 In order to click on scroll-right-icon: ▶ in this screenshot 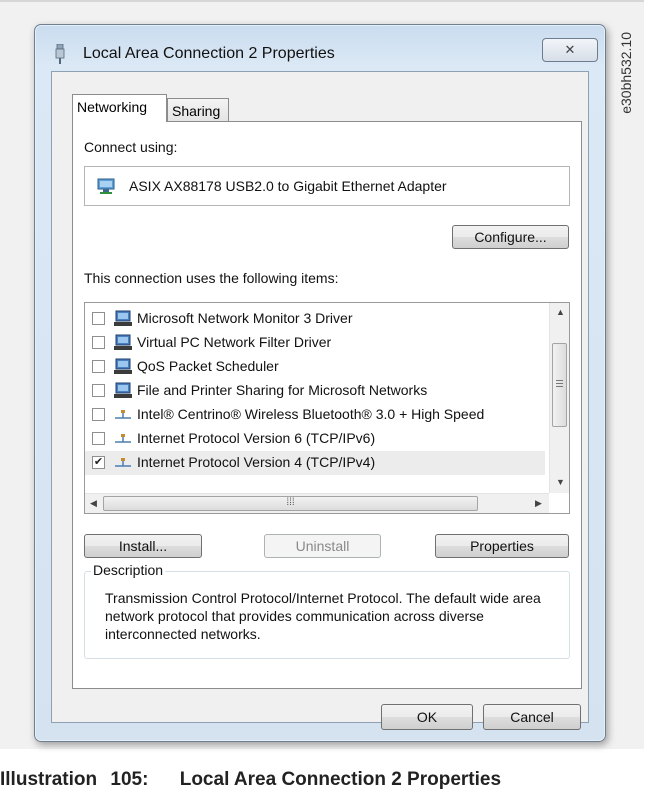, I will do `click(538, 503)`.